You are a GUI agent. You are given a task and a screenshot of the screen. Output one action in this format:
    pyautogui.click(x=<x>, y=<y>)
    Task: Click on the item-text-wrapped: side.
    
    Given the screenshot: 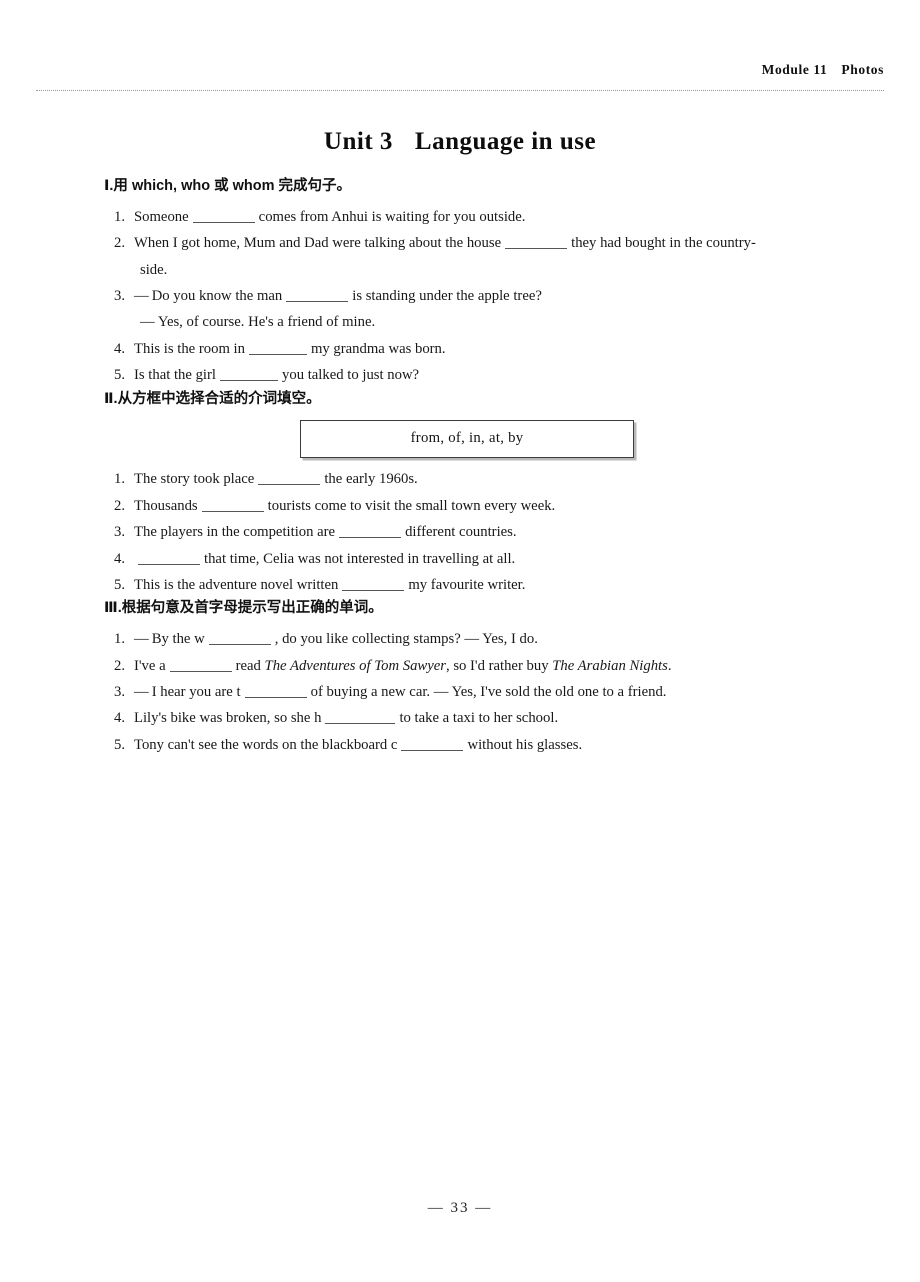 What is the action you would take?
    pyautogui.click(x=154, y=269)
    